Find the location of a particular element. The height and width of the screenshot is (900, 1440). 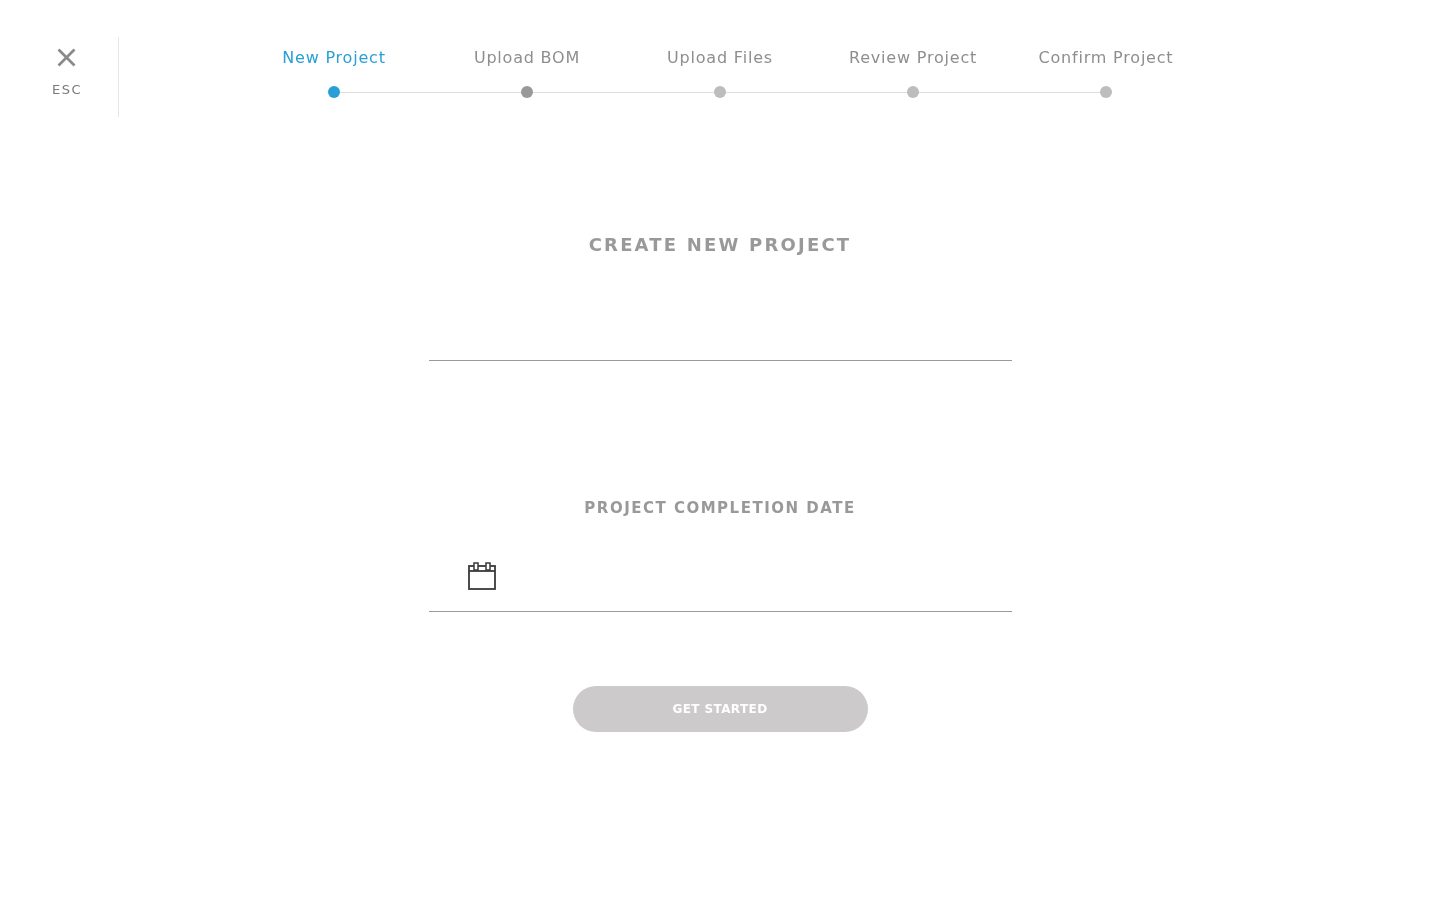

step-label: Confirm Project is located at coordinates (1106, 58).